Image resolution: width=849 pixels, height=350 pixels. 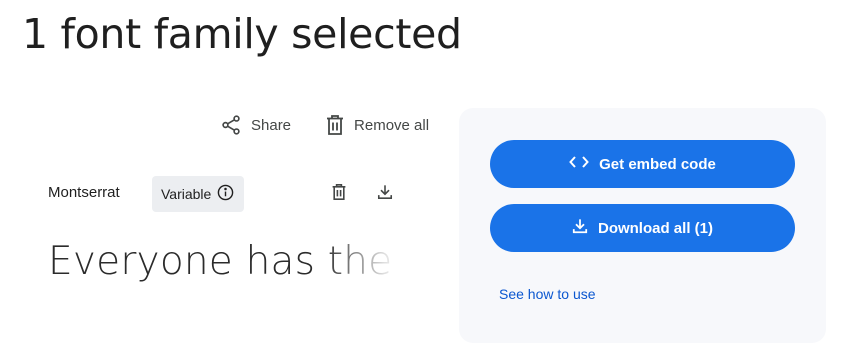 I want to click on variable-chip: Variable, so click(x=198, y=194).